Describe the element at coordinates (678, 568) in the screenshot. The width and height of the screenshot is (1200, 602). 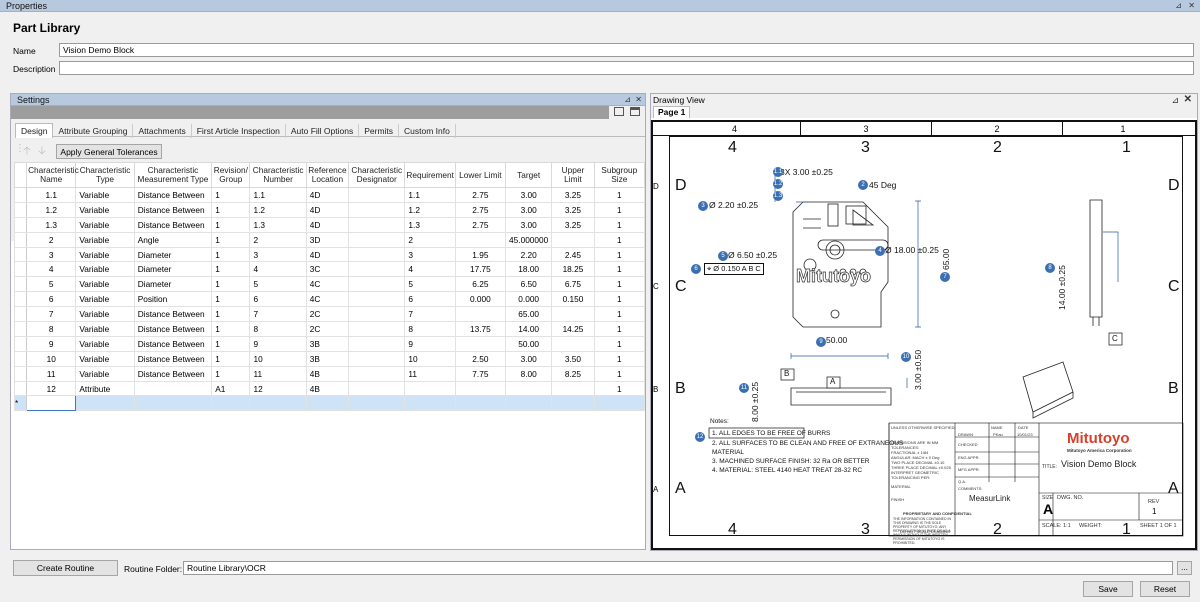
I see `routine-folder-field: Routine Library\OCR` at that location.